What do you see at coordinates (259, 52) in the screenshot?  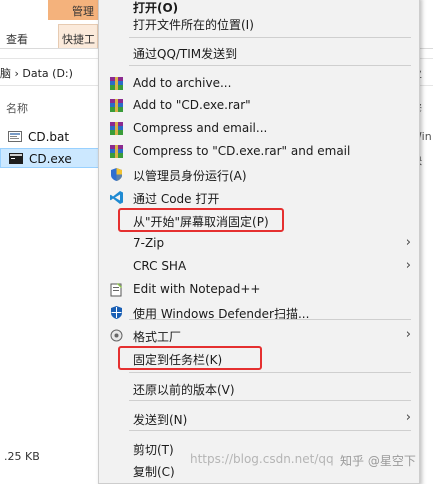 I see `menu-item-send-via-qq: 通过QQ/TIM发送到` at bounding box center [259, 52].